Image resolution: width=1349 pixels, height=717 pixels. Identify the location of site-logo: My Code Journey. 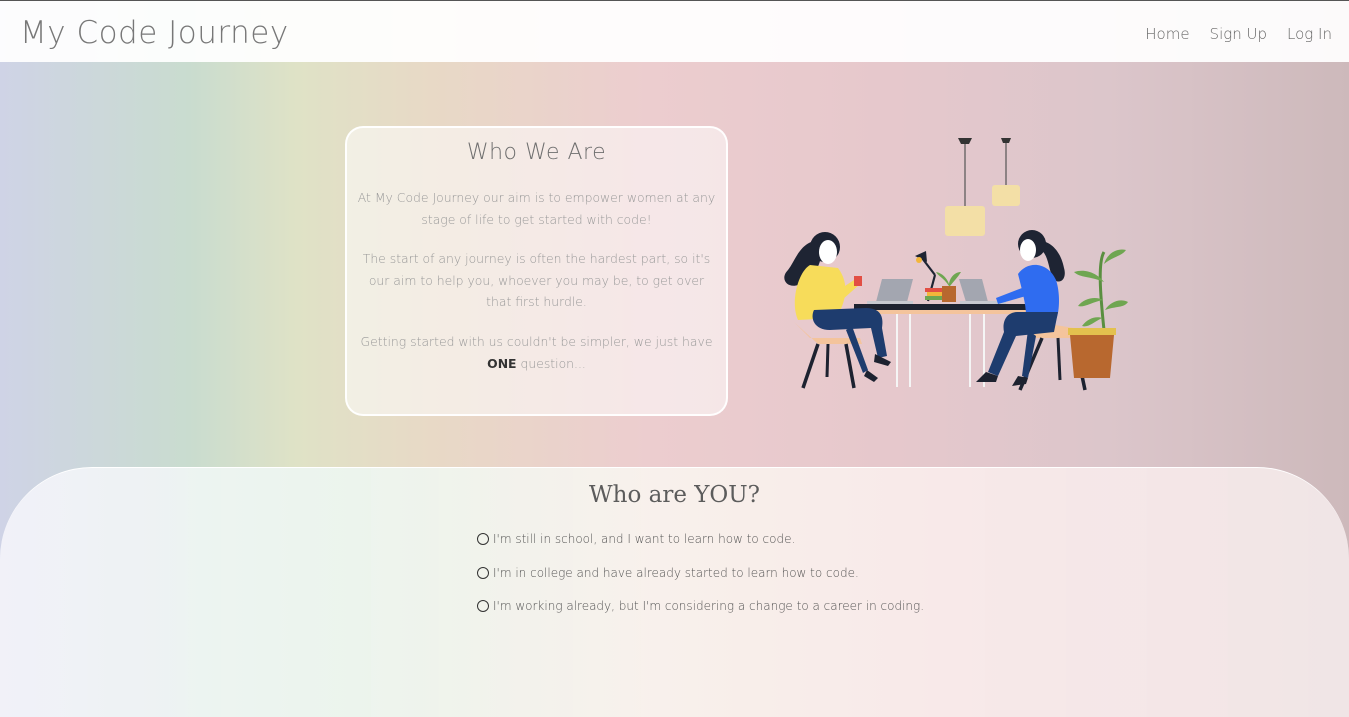
(154, 33).